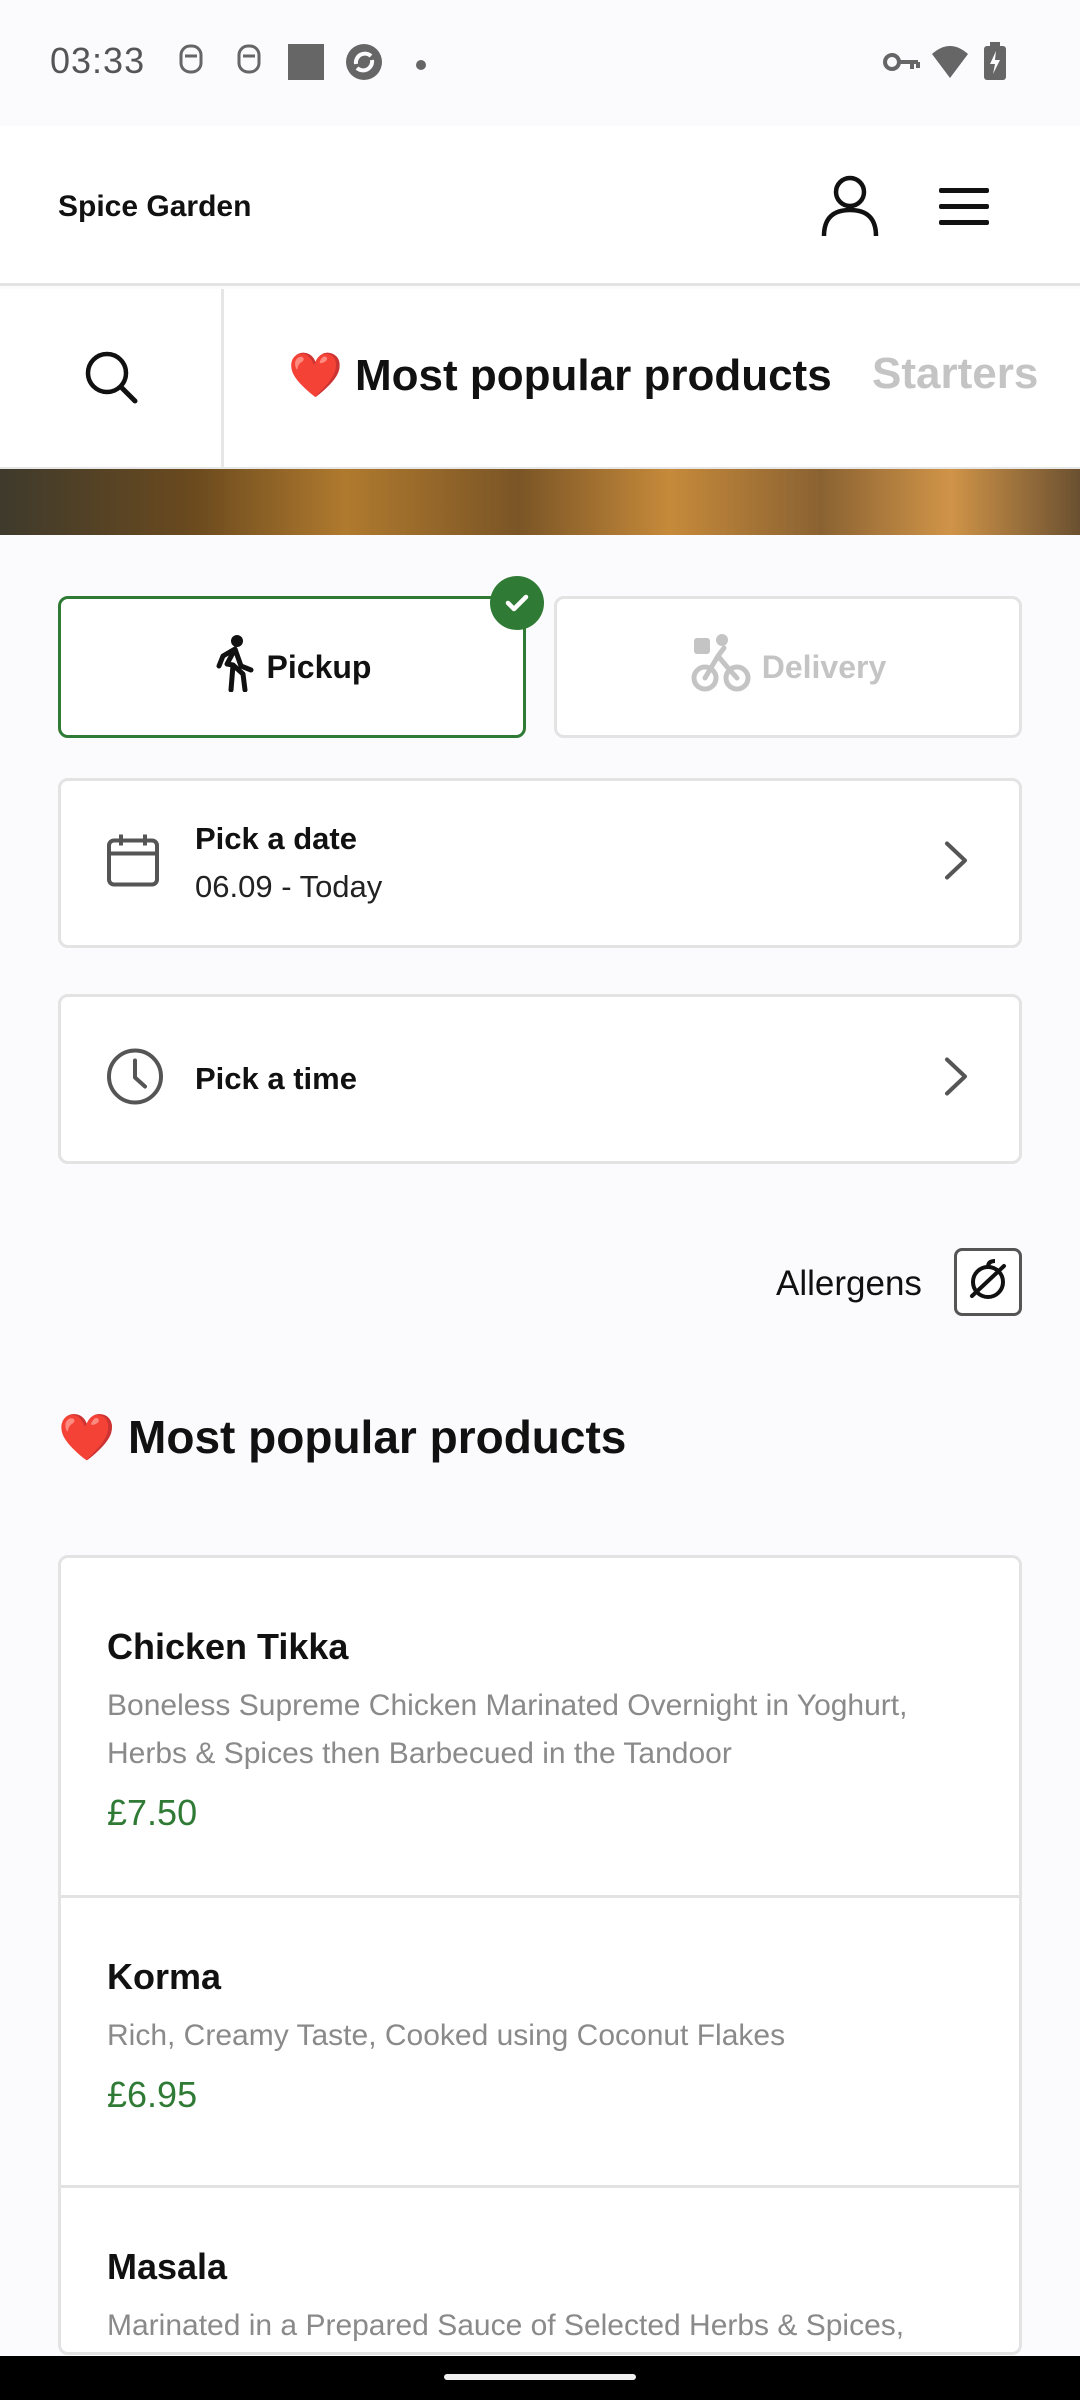 The image size is (1080, 2400). Describe the element at coordinates (824, 666) in the screenshot. I see `delivery-label: Delivery` at that location.